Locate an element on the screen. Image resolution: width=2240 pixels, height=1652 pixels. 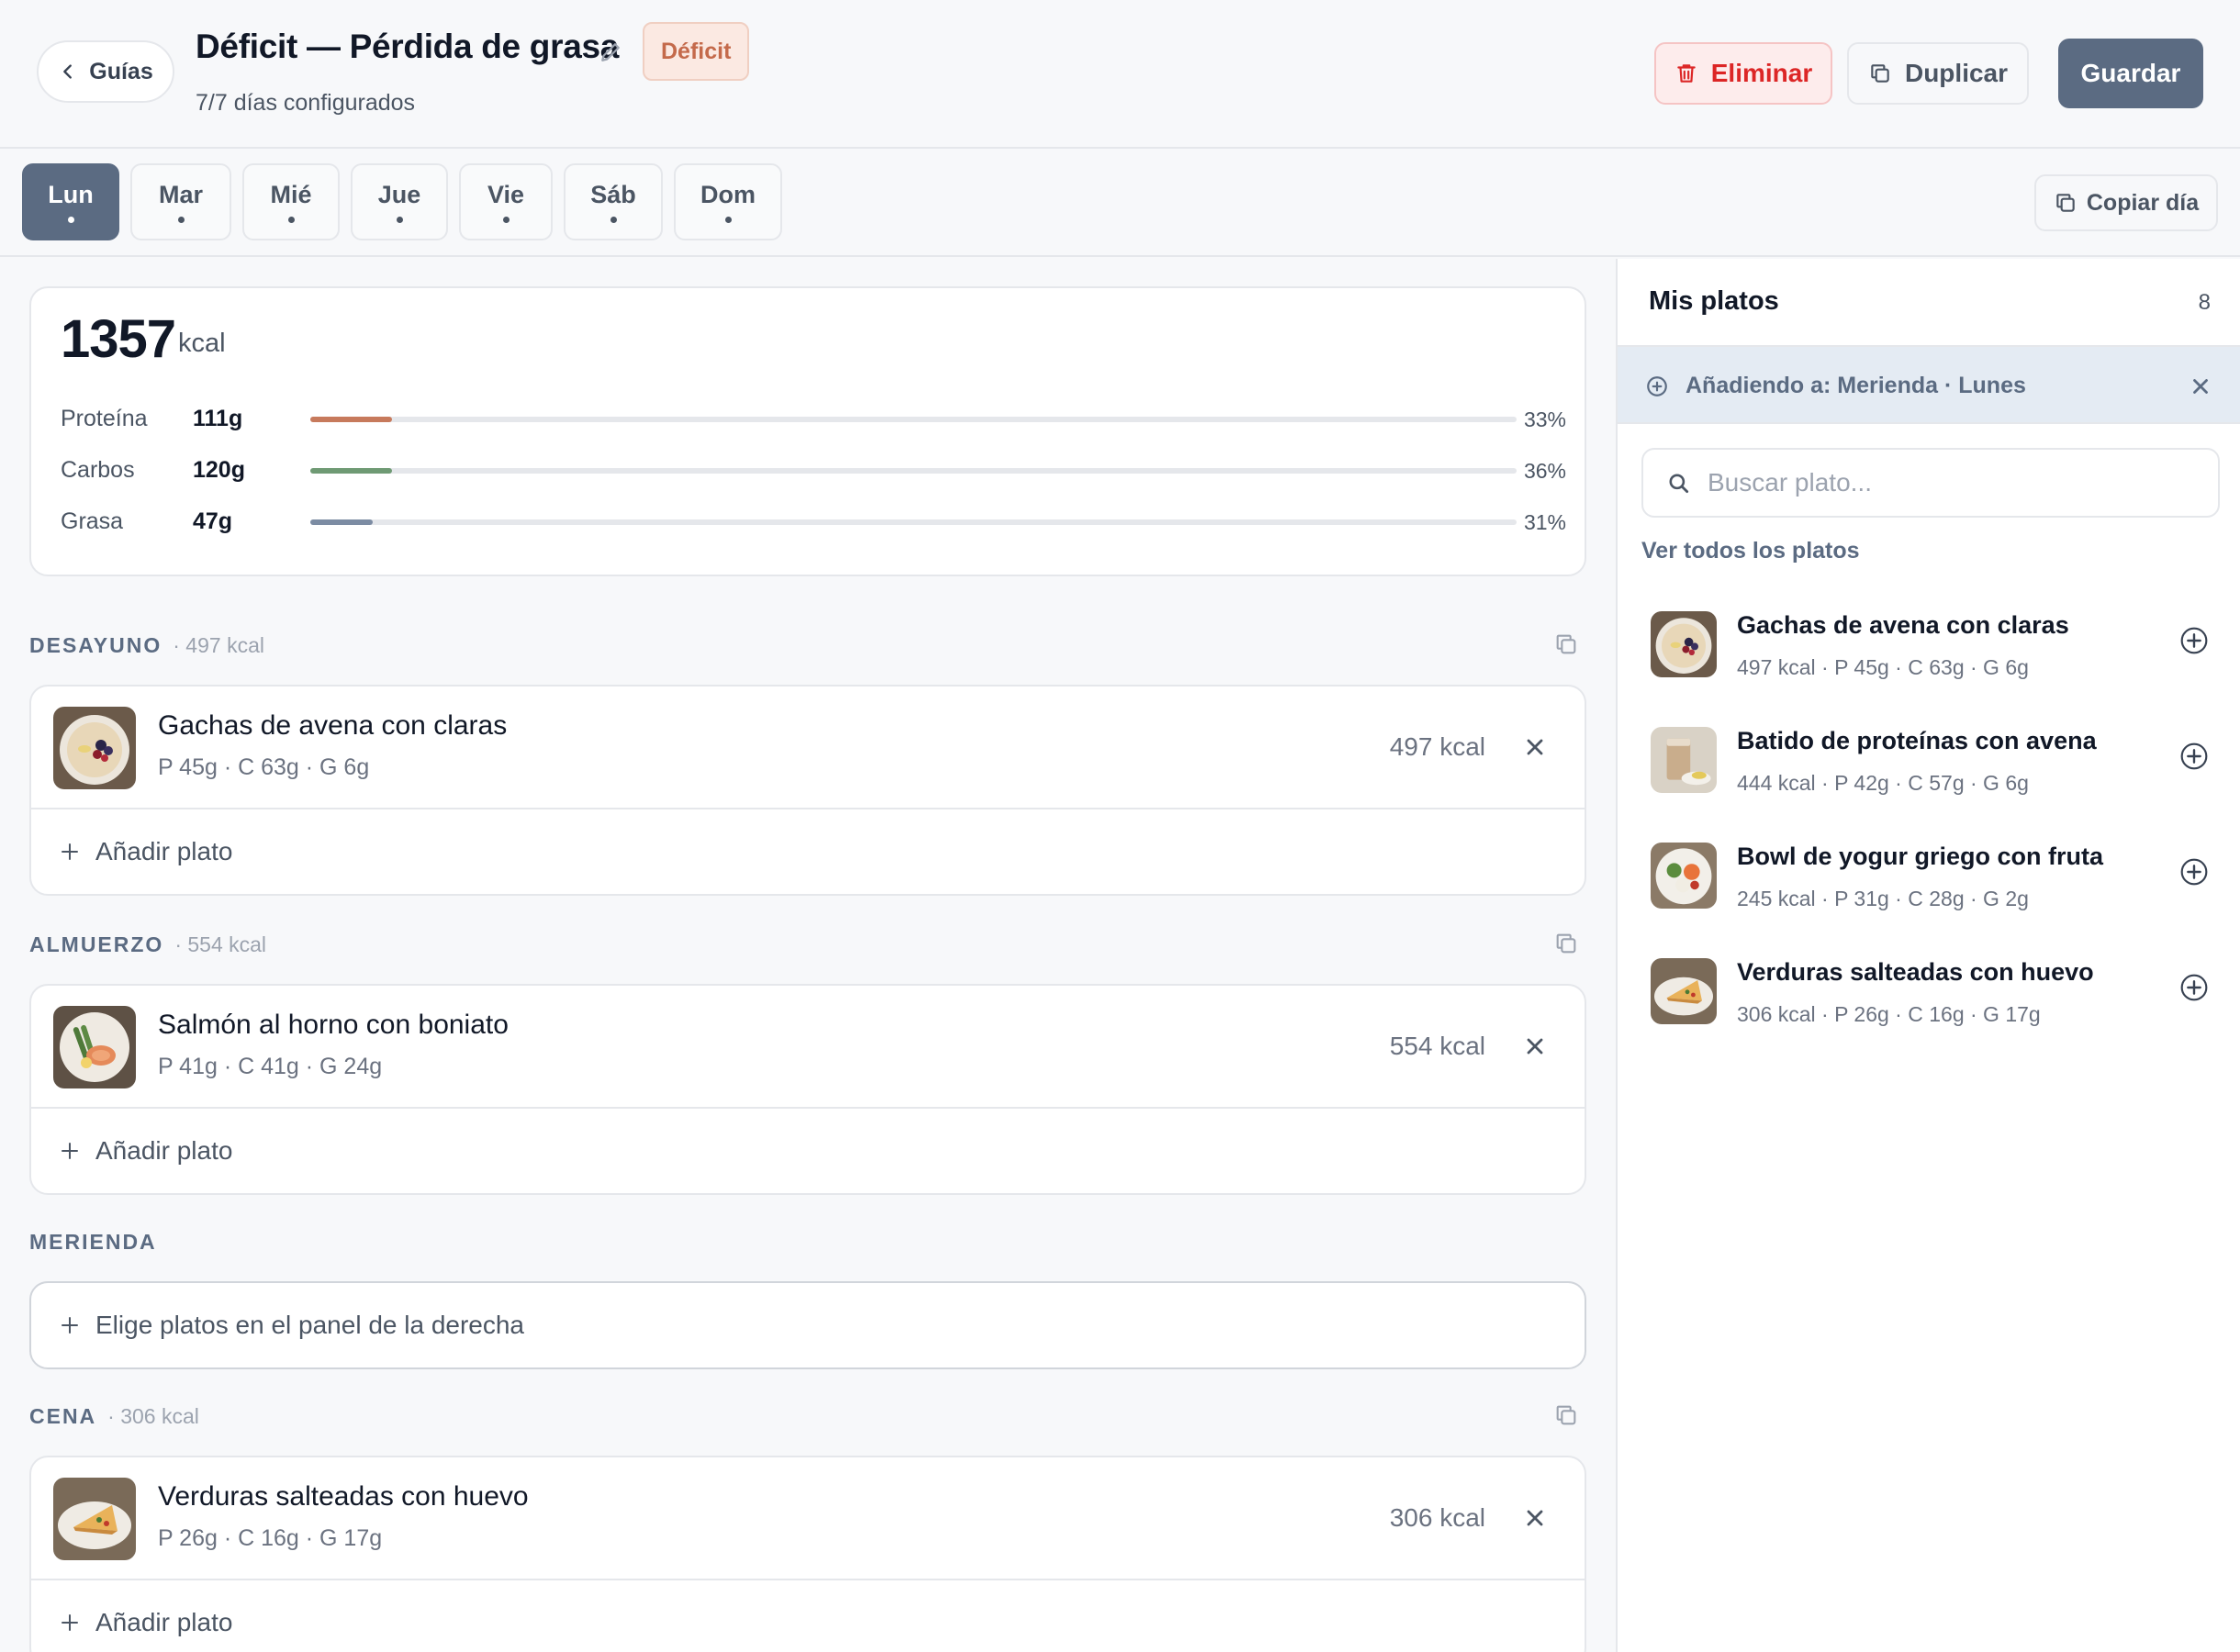
save-button: Guardar is located at coordinates (2130, 73).